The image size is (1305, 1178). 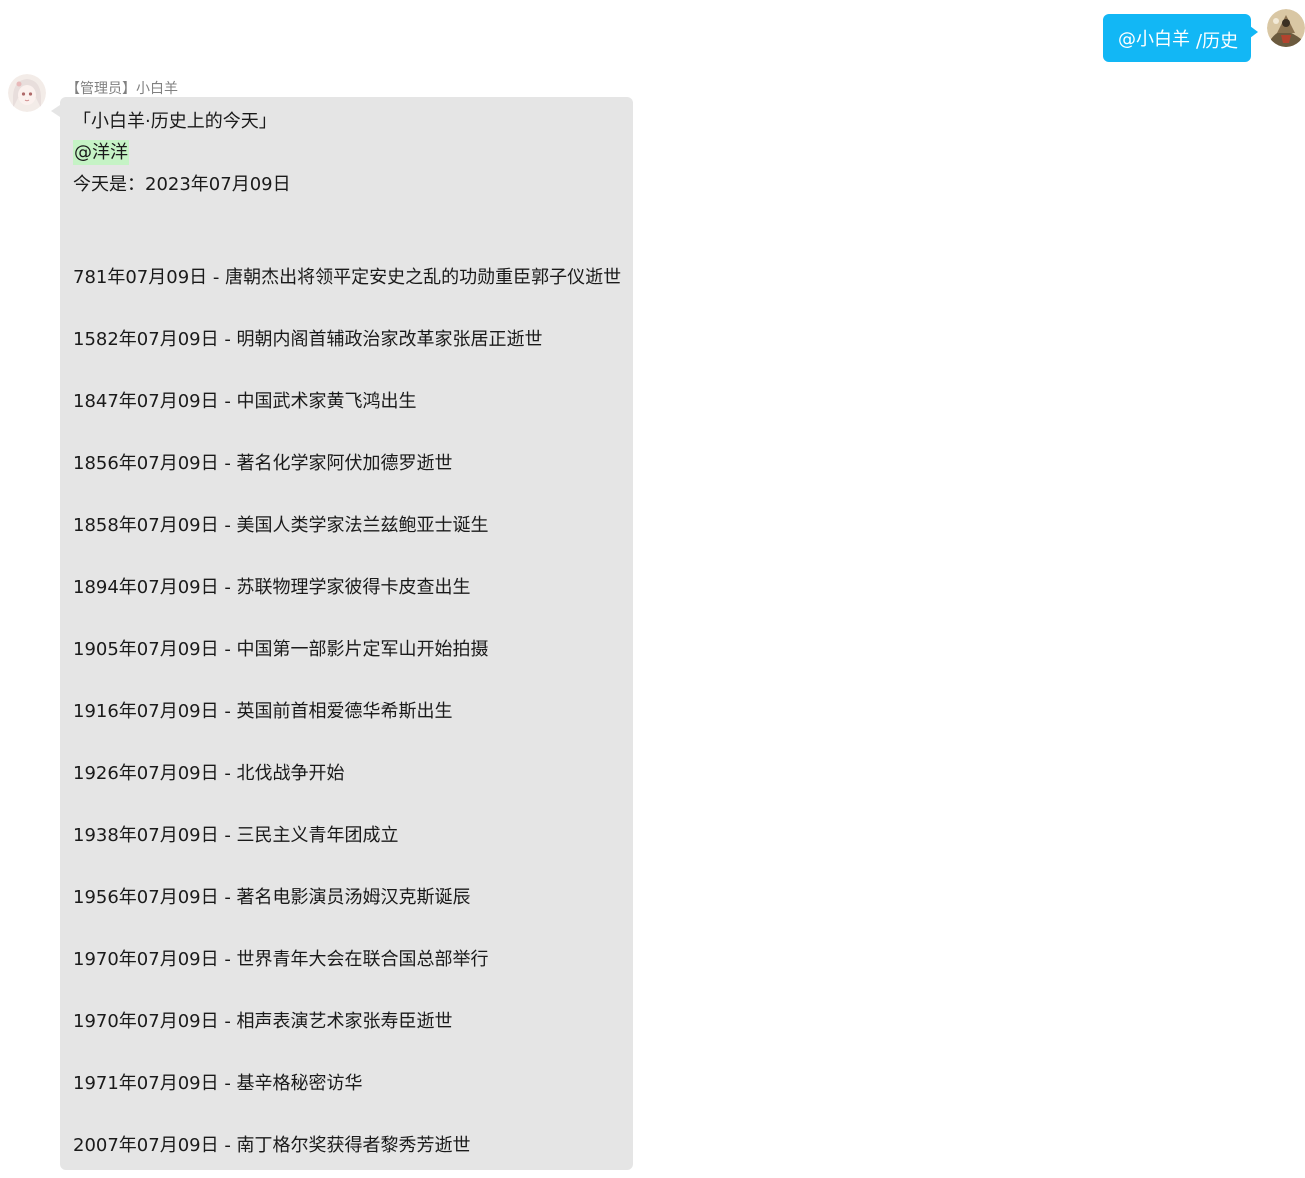 I want to click on today-date: 今天是：2023年07月09日, so click(x=182, y=184).